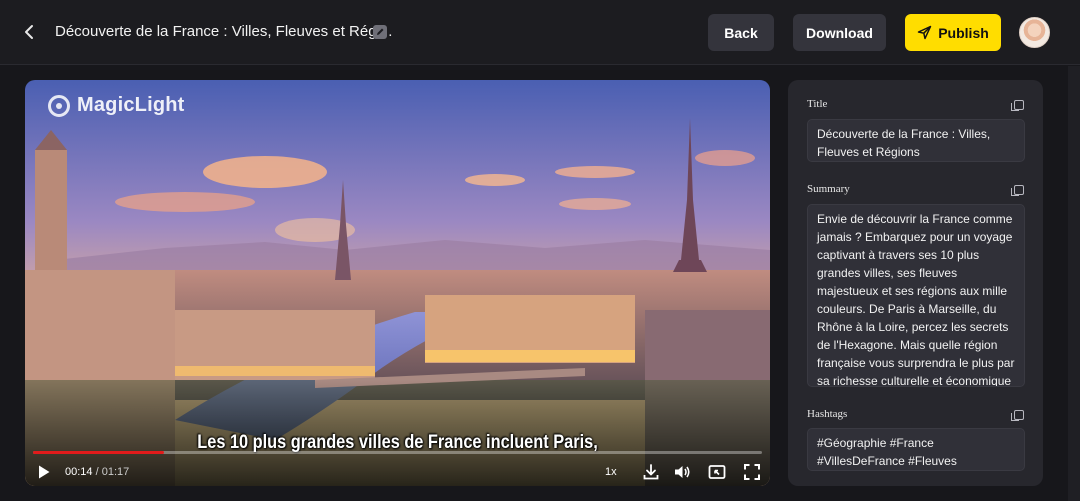 This screenshot has height=501, width=1080. Describe the element at coordinates (1074, 283) in the screenshot. I see `scrollbar-track` at that location.